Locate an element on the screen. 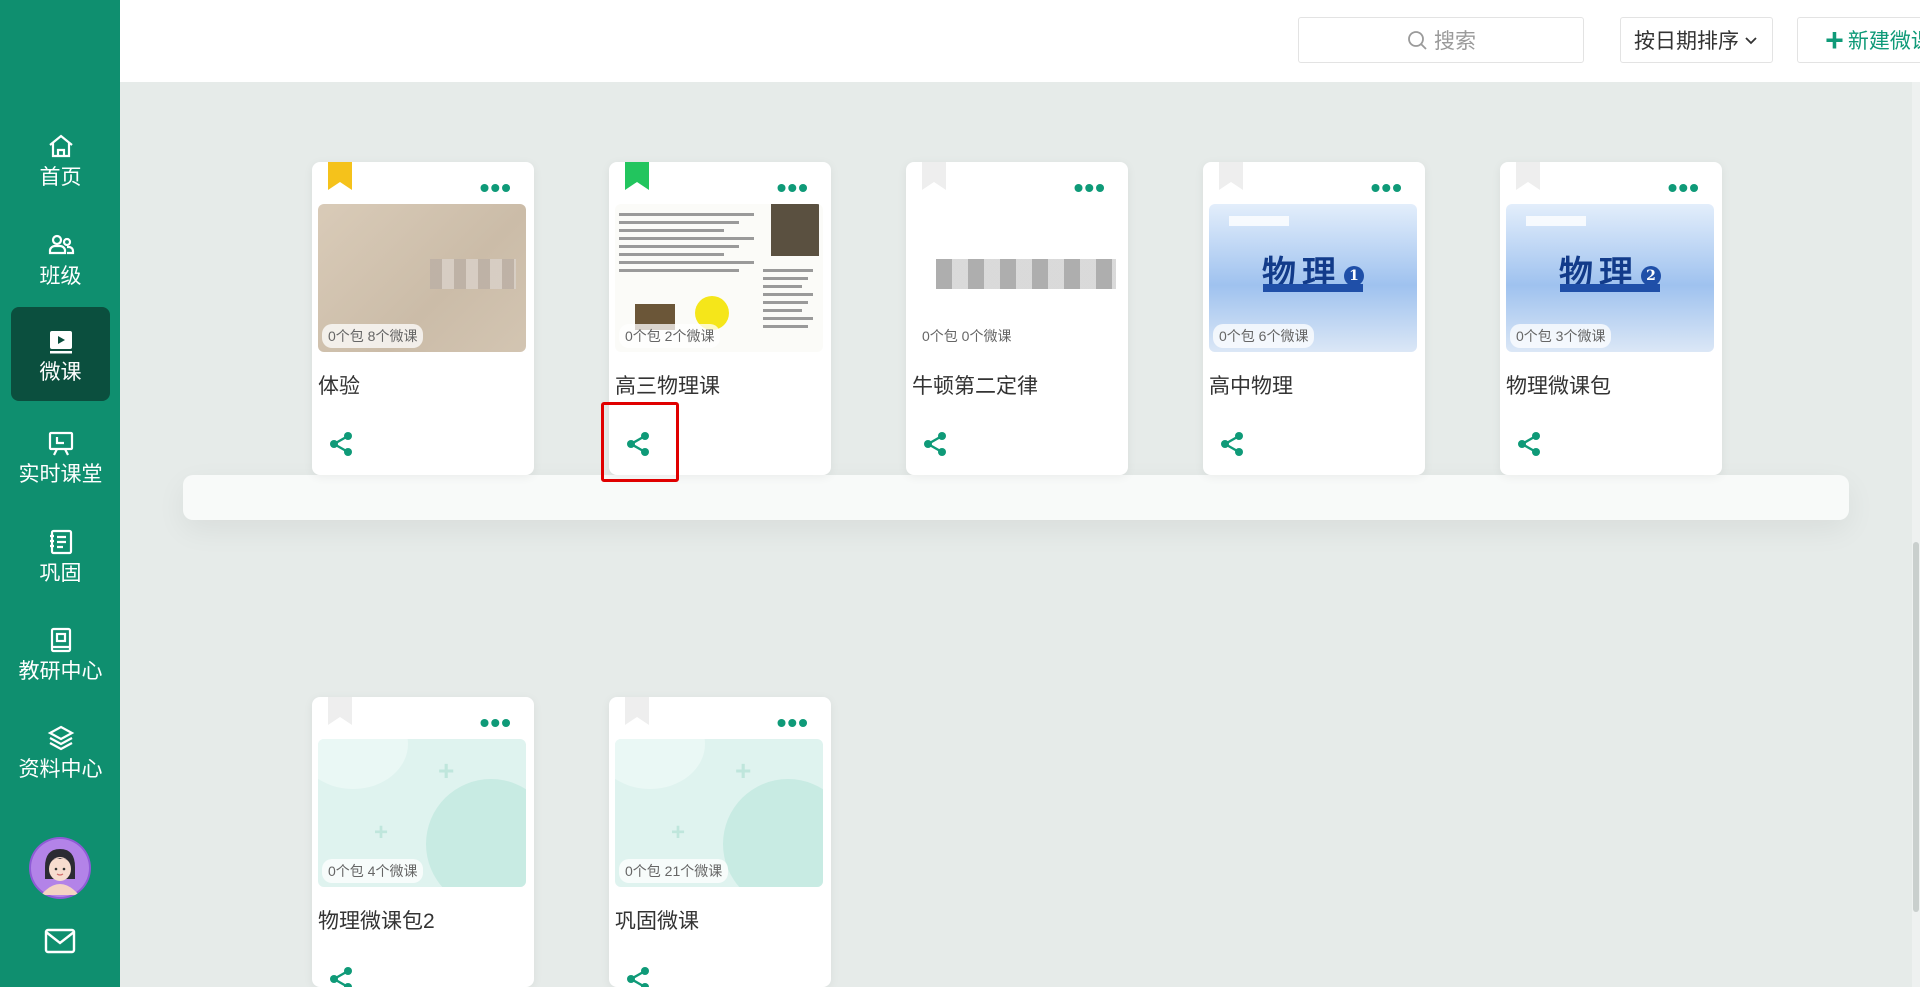  share-highlight-box is located at coordinates (640, 442).